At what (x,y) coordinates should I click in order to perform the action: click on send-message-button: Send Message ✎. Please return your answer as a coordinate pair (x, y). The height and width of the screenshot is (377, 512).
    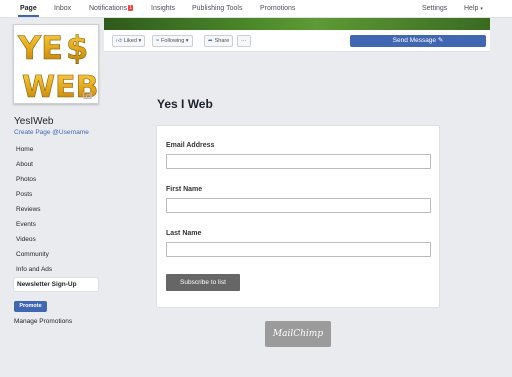
    Looking at the image, I should click on (418, 41).